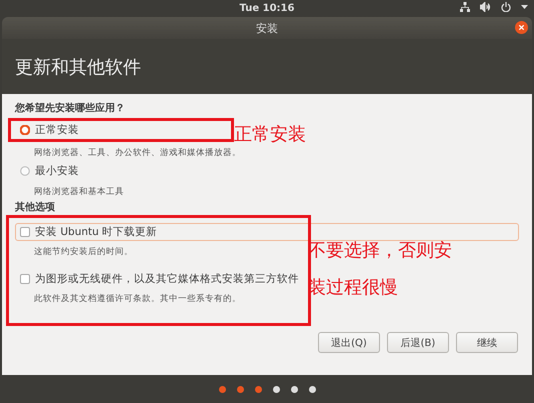 The width and height of the screenshot is (534, 403). Describe the element at coordinates (79, 192) in the screenshot. I see `option-description: 网络浏览器和基本工具` at that location.